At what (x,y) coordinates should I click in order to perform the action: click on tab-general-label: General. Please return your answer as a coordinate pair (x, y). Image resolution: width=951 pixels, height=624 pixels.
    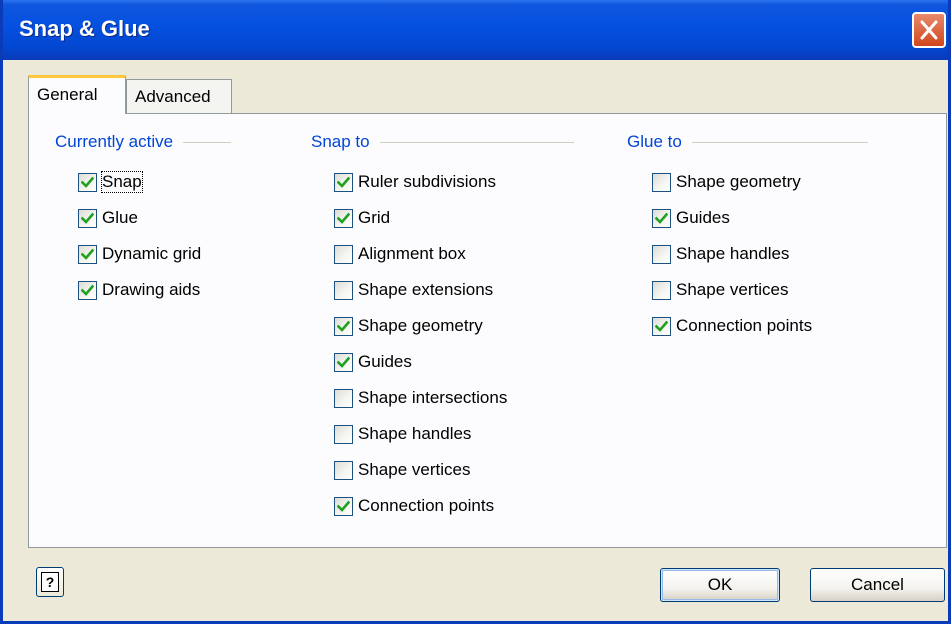
    Looking at the image, I should click on (67, 94).